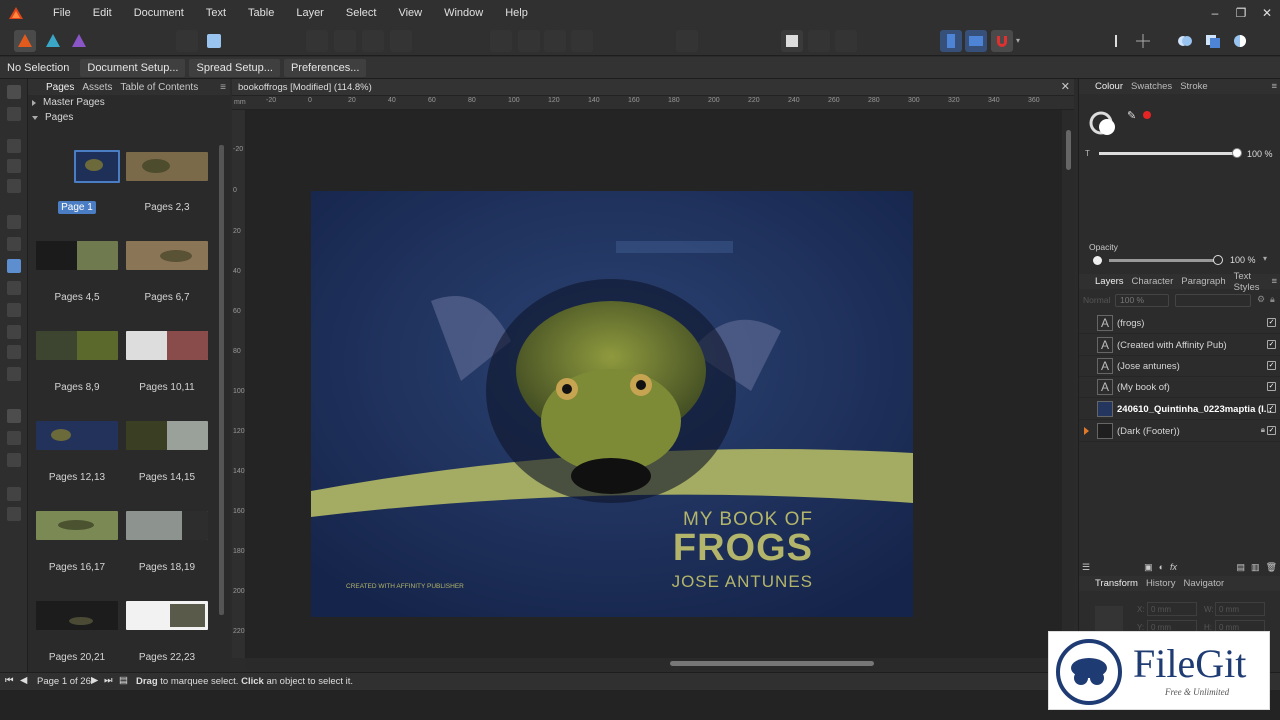 This screenshot has width=1280, height=720. What do you see at coordinates (1237, 153) in the screenshot?
I see `tint-slider-handle` at bounding box center [1237, 153].